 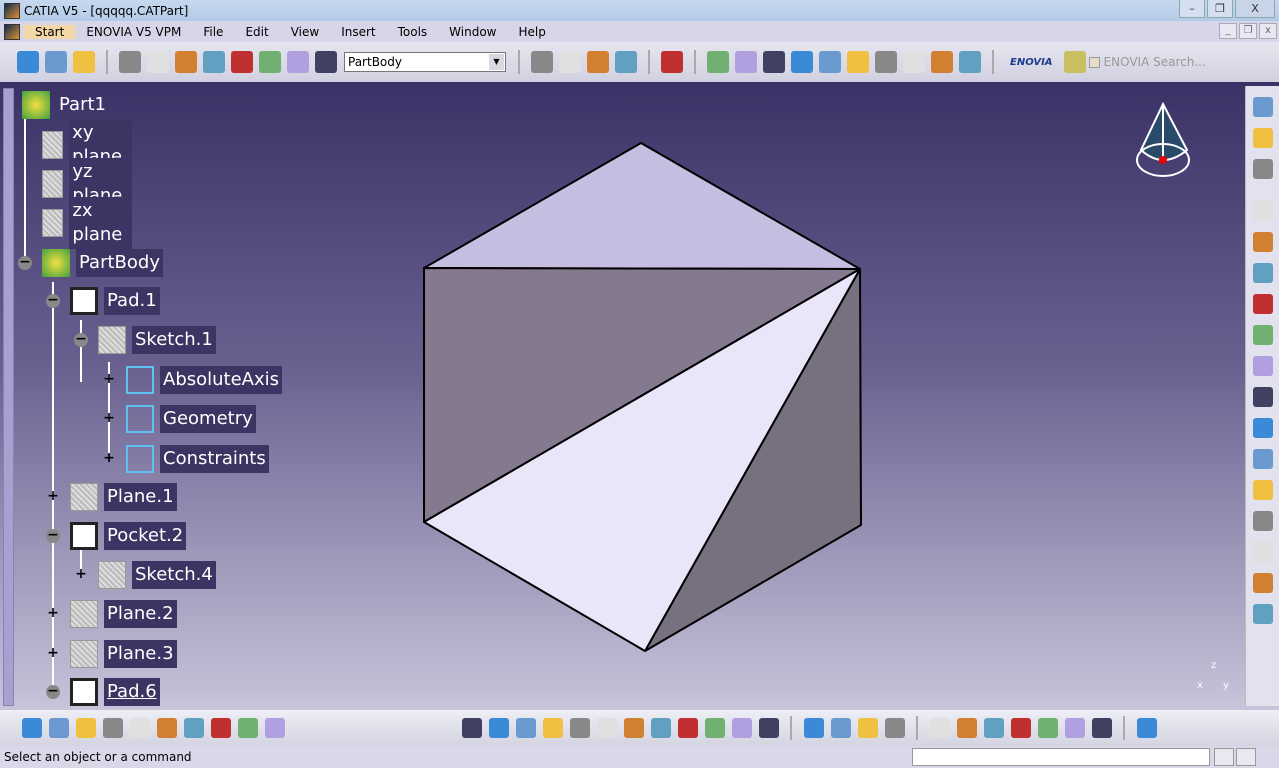 I want to click on table-icon, so click(x=1020, y=728).